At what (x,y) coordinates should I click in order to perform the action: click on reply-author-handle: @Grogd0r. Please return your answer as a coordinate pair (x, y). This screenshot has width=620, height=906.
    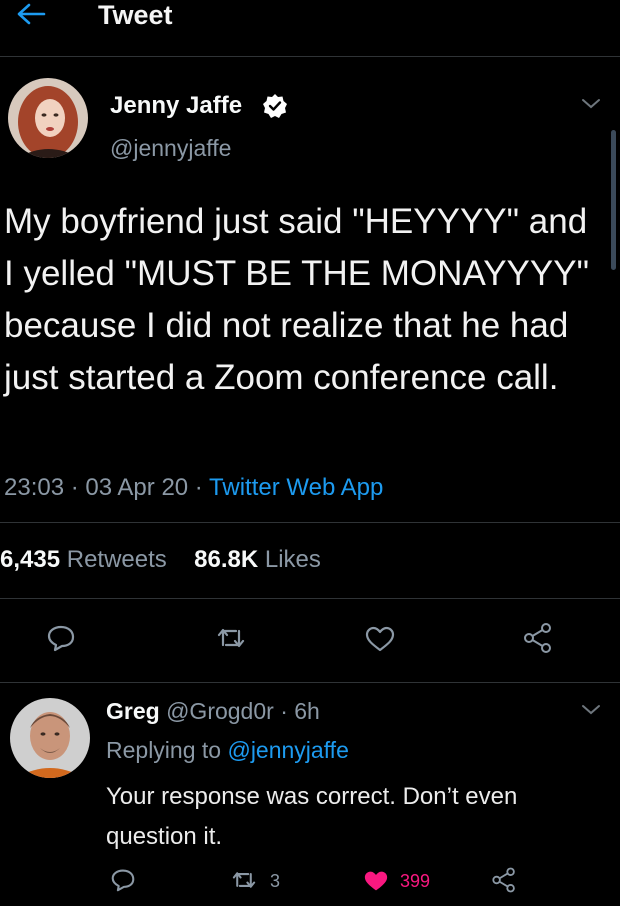
    Looking at the image, I should click on (220, 711).